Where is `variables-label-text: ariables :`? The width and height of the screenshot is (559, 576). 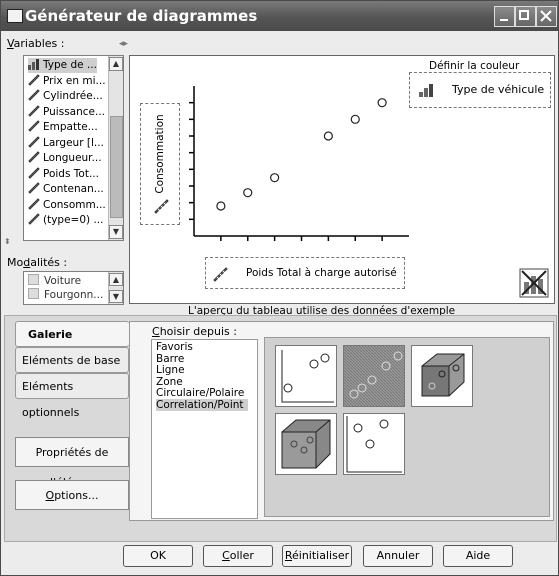
variables-label-text: ariables : is located at coordinates (39, 43).